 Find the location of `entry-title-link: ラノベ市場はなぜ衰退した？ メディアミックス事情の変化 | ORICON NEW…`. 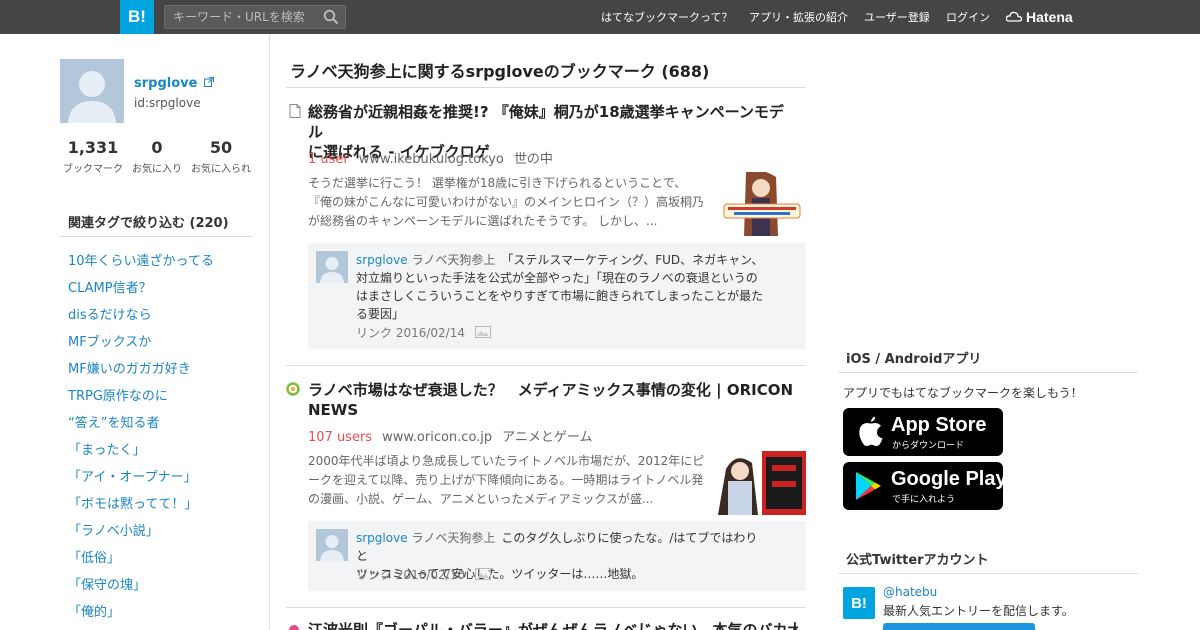

entry-title-link: ラノベ市場はなぜ衰退した？ メディアミックス事情の変化 | ORICON NEW… is located at coordinates (553, 400).